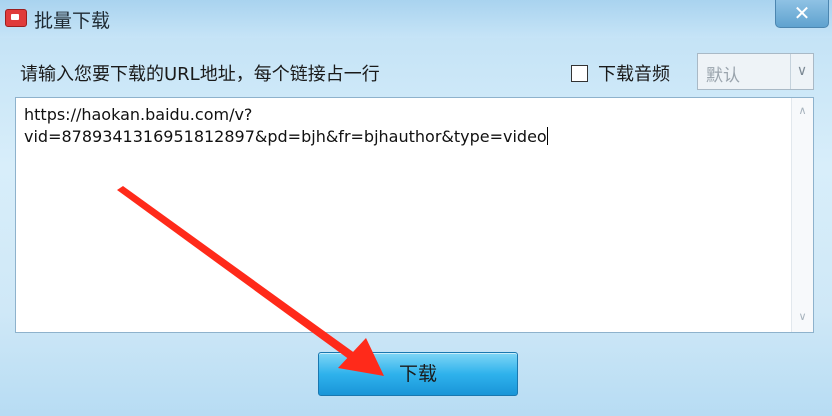 The height and width of the screenshot is (416, 832). What do you see at coordinates (579, 73) in the screenshot?
I see `download-audio-checkbox` at bounding box center [579, 73].